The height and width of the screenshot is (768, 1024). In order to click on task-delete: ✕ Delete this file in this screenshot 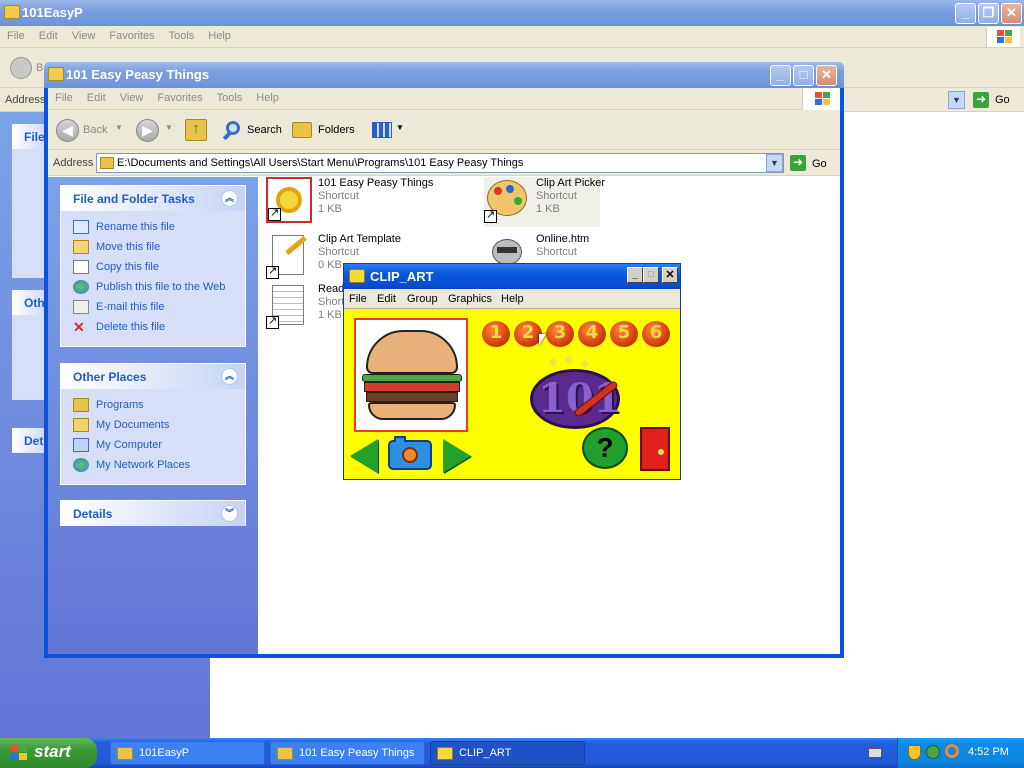, I will do `click(153, 327)`.